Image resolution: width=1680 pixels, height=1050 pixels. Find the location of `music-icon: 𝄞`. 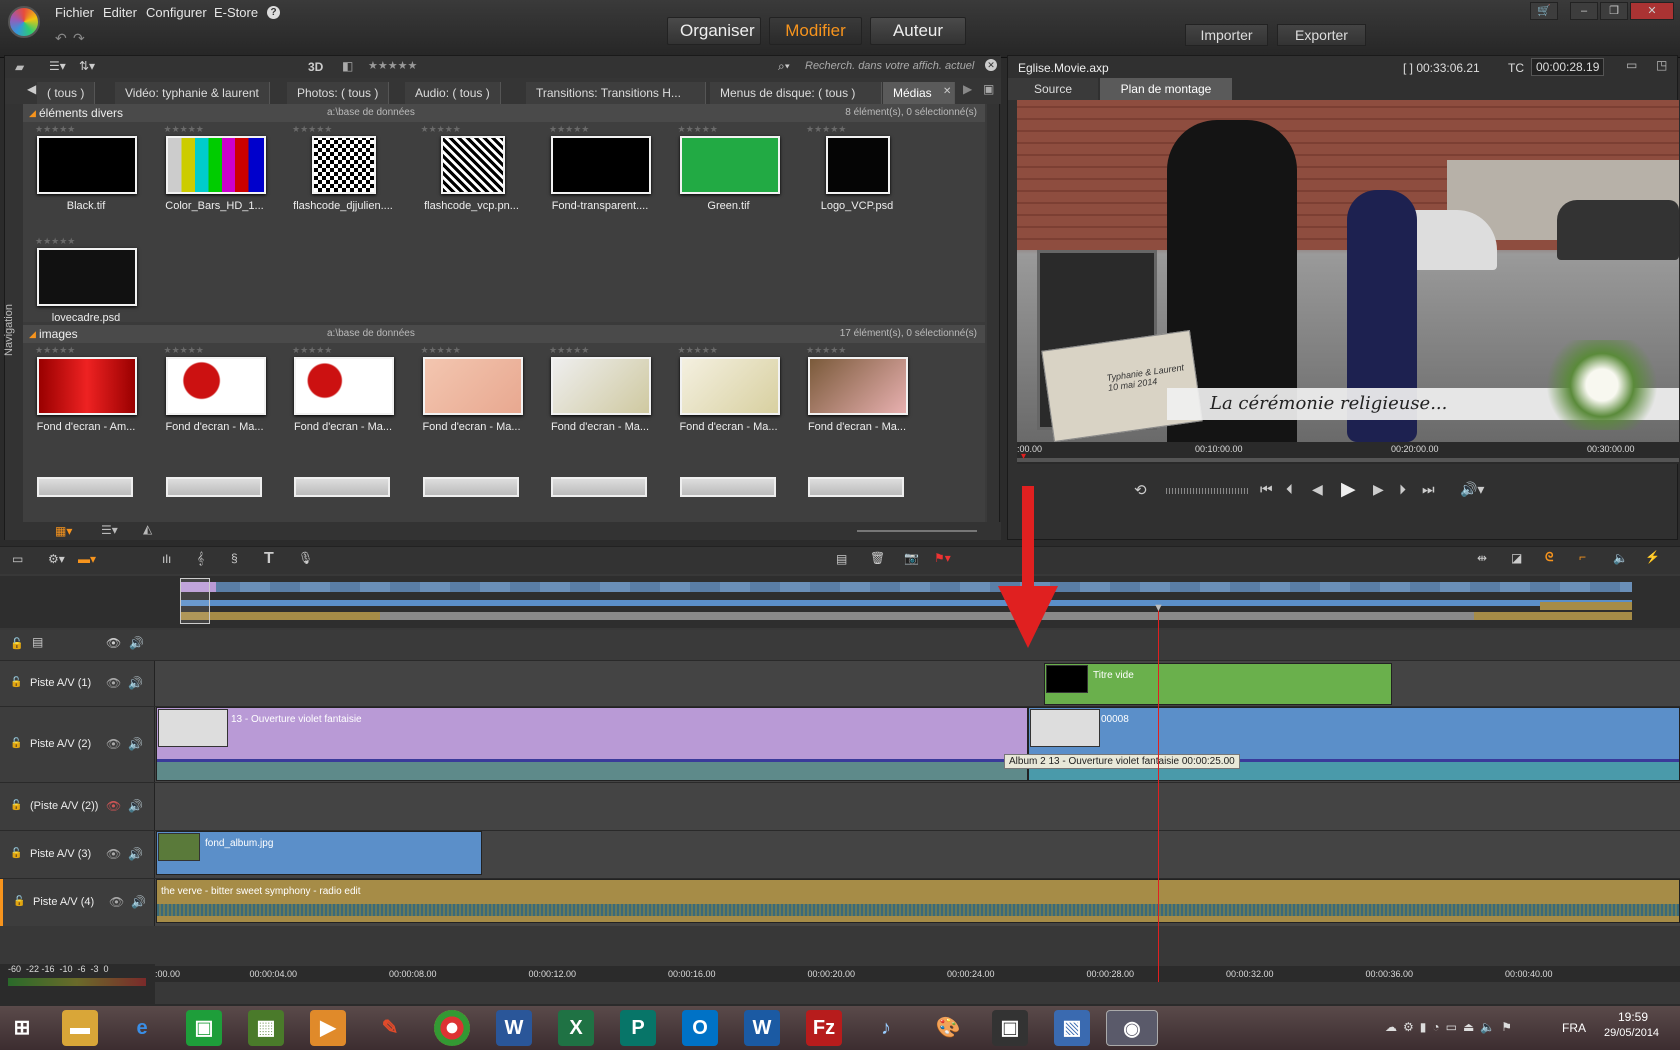

music-icon: 𝄞 is located at coordinates (200, 558).